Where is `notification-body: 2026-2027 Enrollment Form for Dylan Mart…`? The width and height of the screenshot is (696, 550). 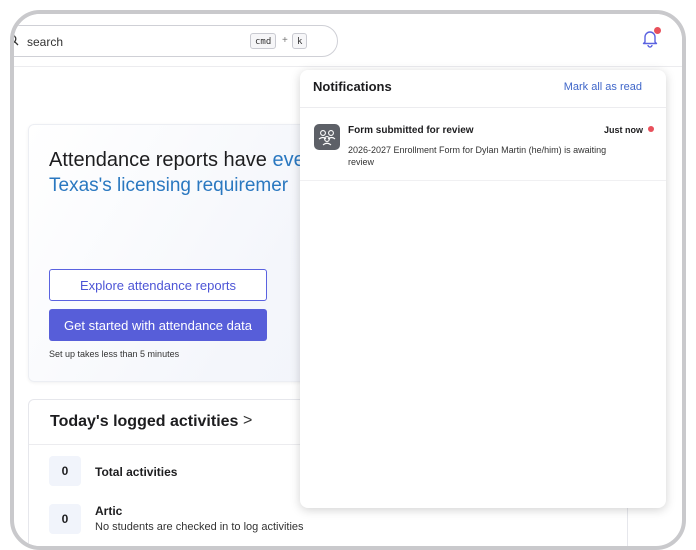
notification-body: 2026-2027 Enrollment Form for Dylan Mart… is located at coordinates (477, 156).